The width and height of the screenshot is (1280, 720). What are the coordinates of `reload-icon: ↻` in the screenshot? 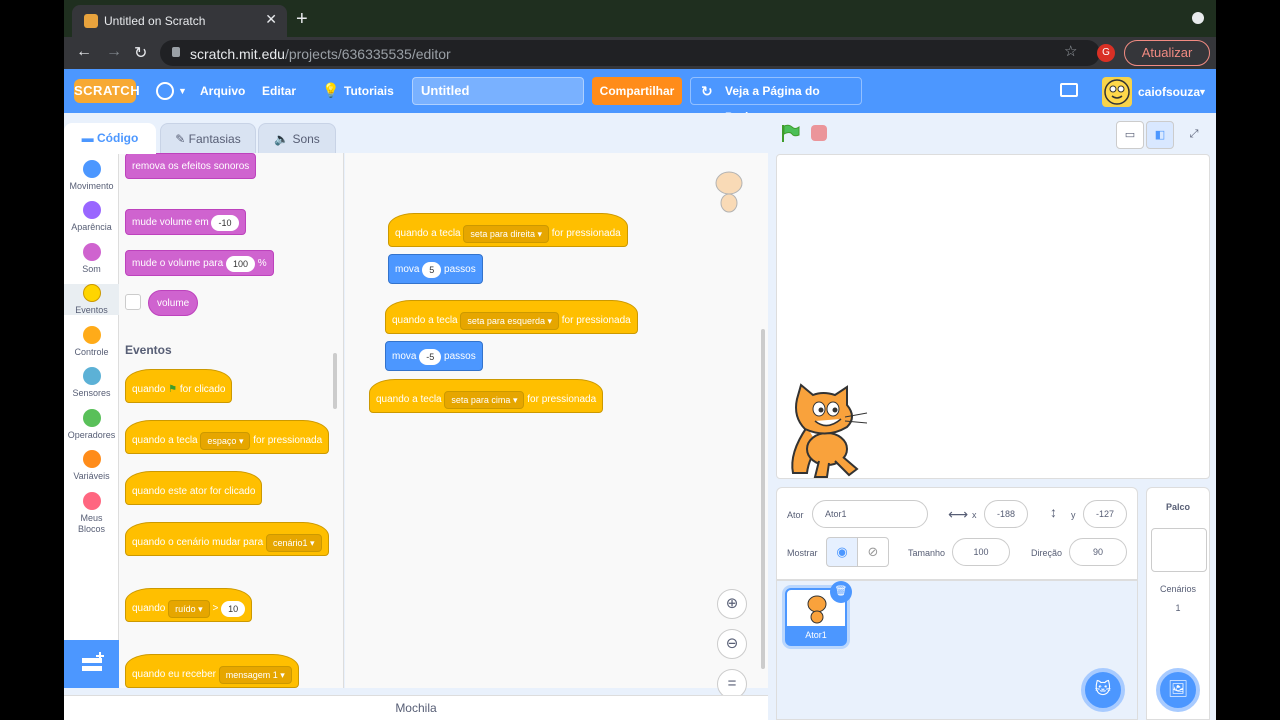 It's located at (140, 53).